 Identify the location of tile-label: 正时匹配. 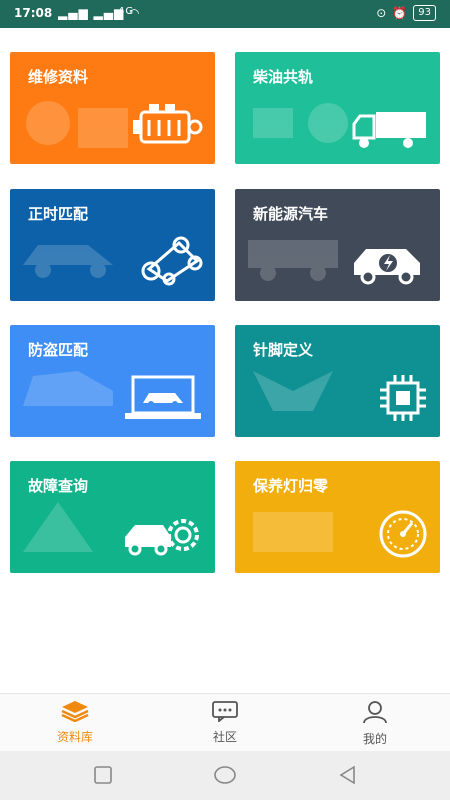
(58, 214).